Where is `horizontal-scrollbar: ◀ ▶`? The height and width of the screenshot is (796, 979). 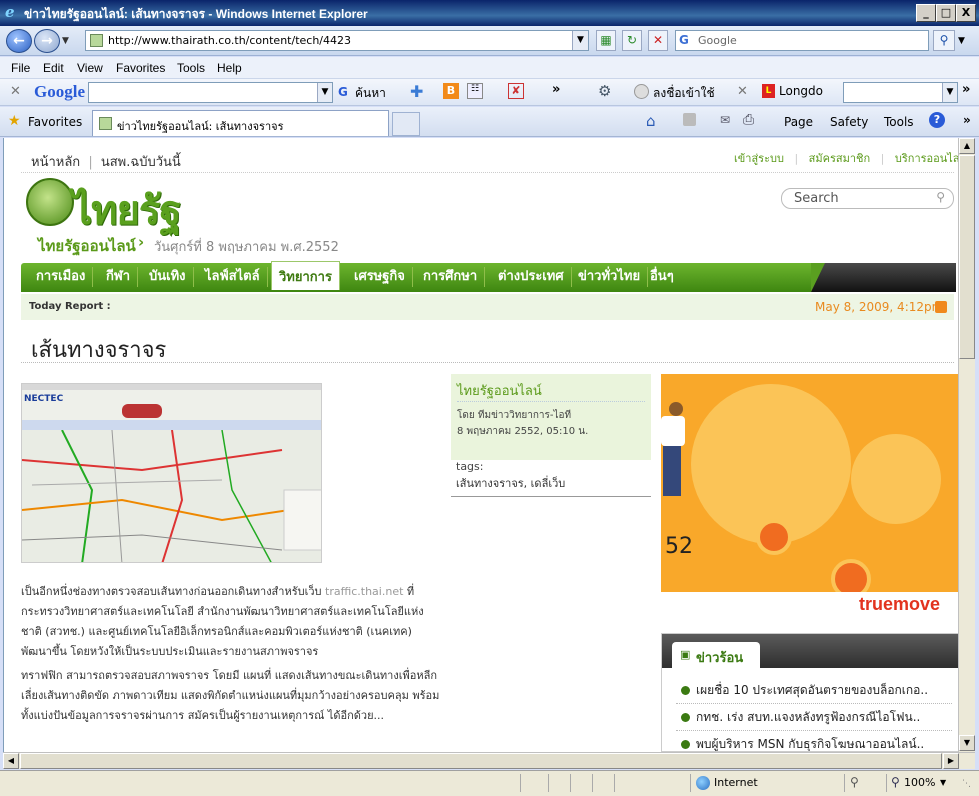 horizontal-scrollbar: ◀ ▶ is located at coordinates (489, 760).